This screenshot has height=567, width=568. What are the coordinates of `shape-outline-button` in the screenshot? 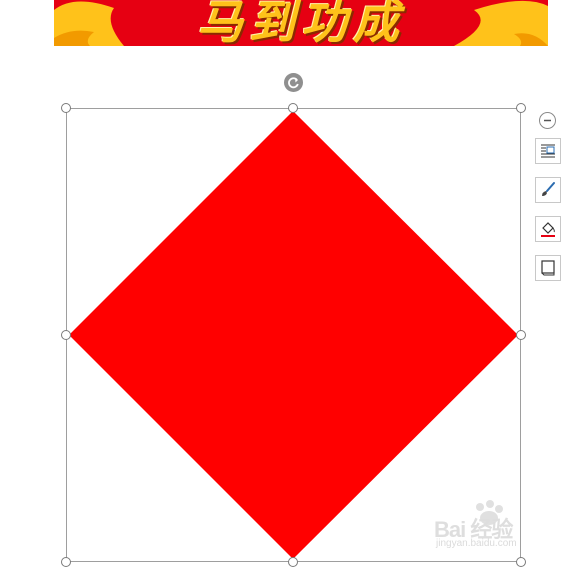 It's located at (548, 268).